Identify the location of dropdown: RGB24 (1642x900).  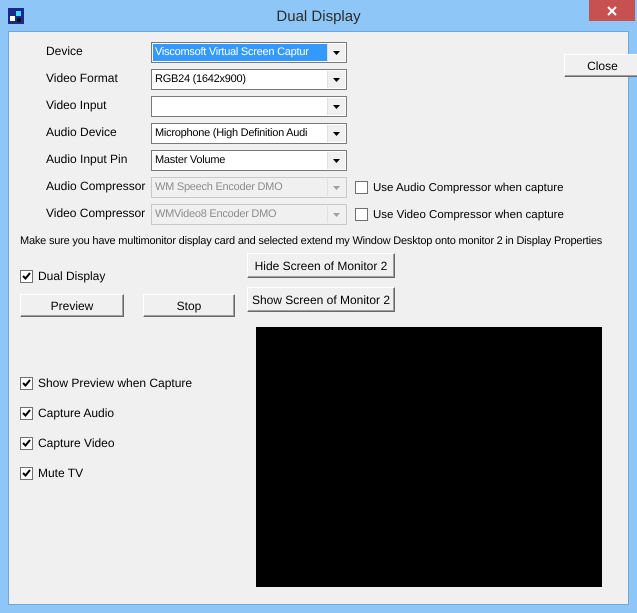
(249, 79).